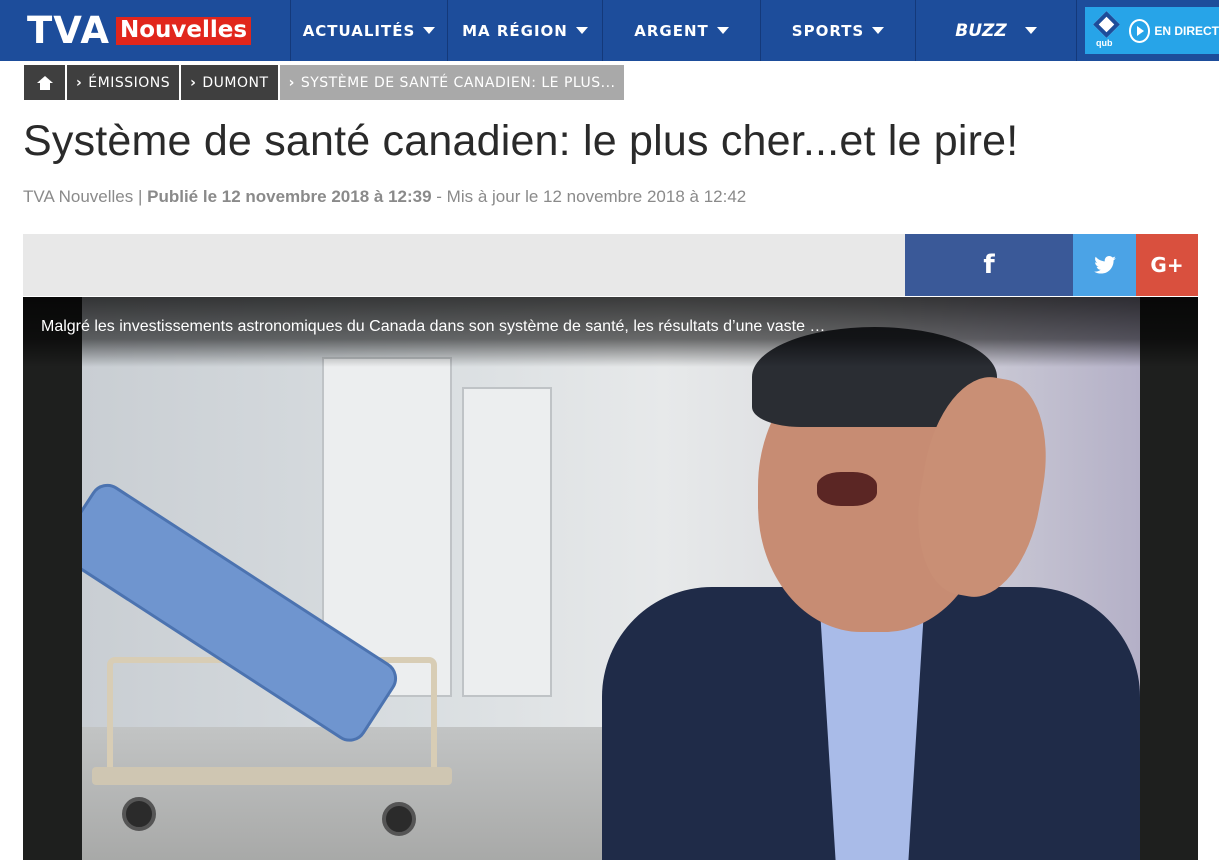  Describe the element at coordinates (235, 82) in the screenshot. I see `breadcrumb-label: DUMONT` at that location.